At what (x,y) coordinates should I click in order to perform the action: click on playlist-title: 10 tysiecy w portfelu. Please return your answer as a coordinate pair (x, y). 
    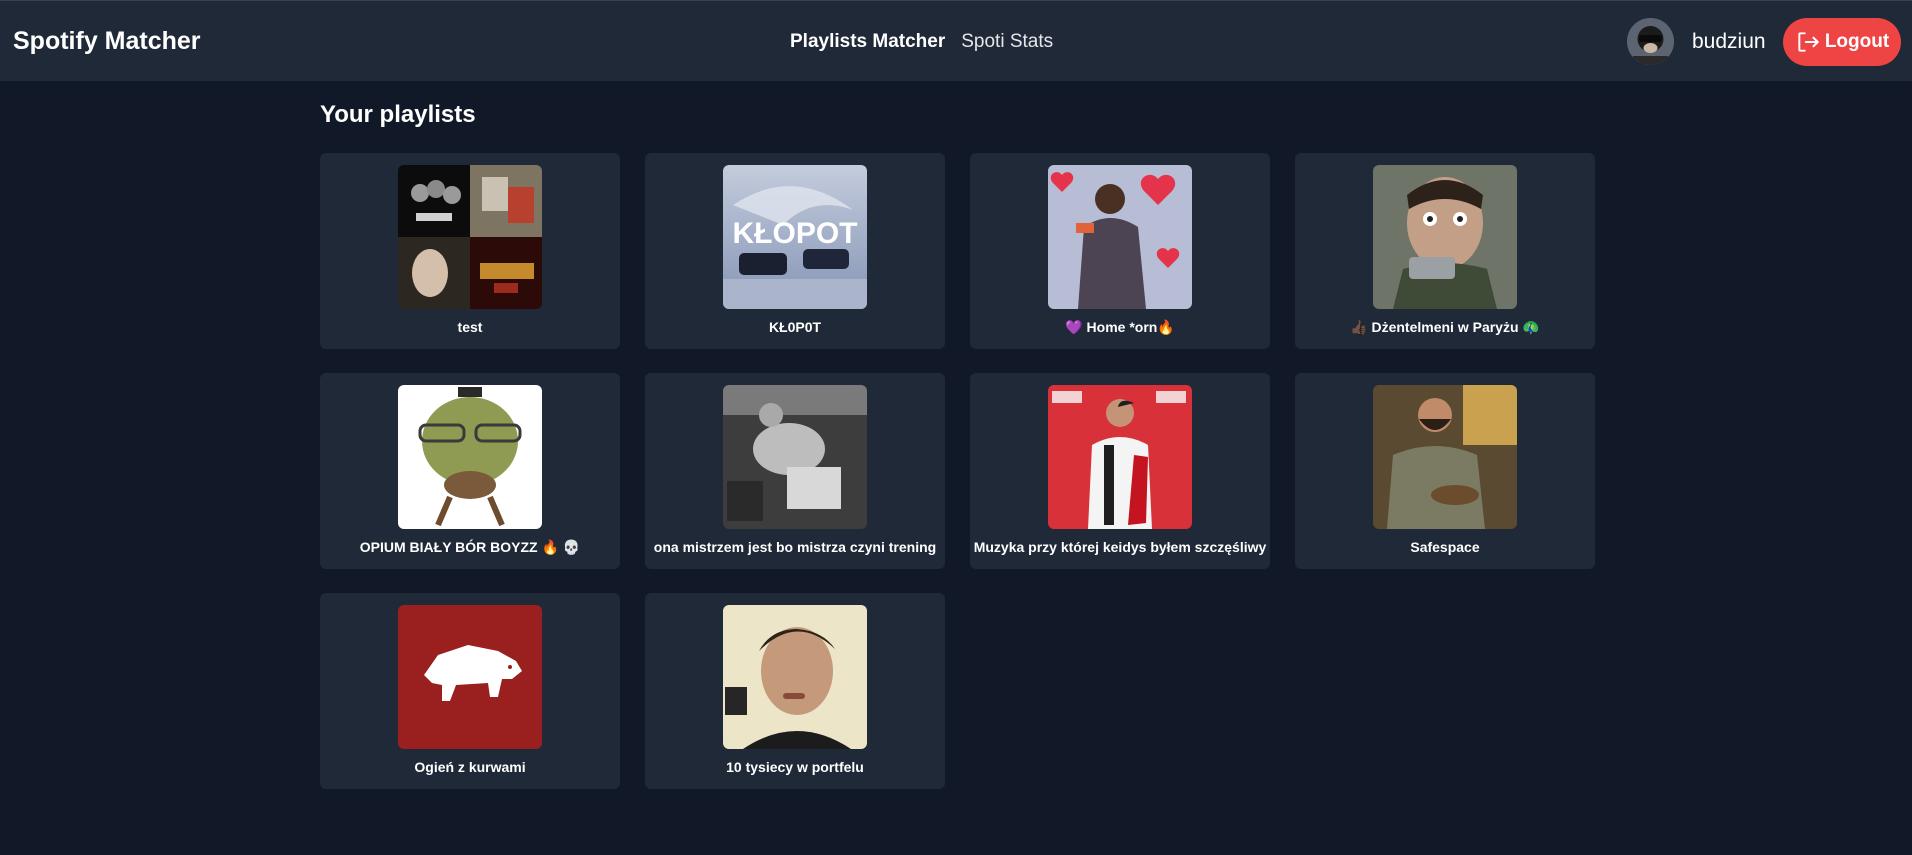
    Looking at the image, I should click on (795, 767).